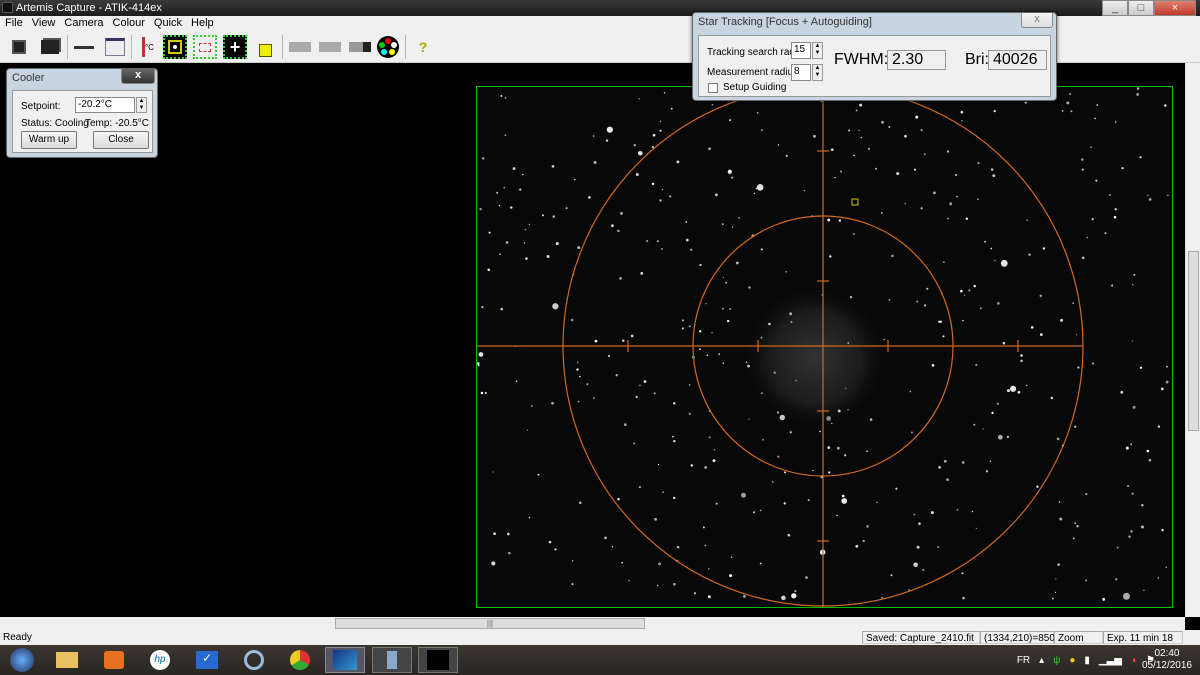 This screenshot has height=675, width=1200. Describe the element at coordinates (265, 47) in the screenshot. I see `lock-icon` at that location.